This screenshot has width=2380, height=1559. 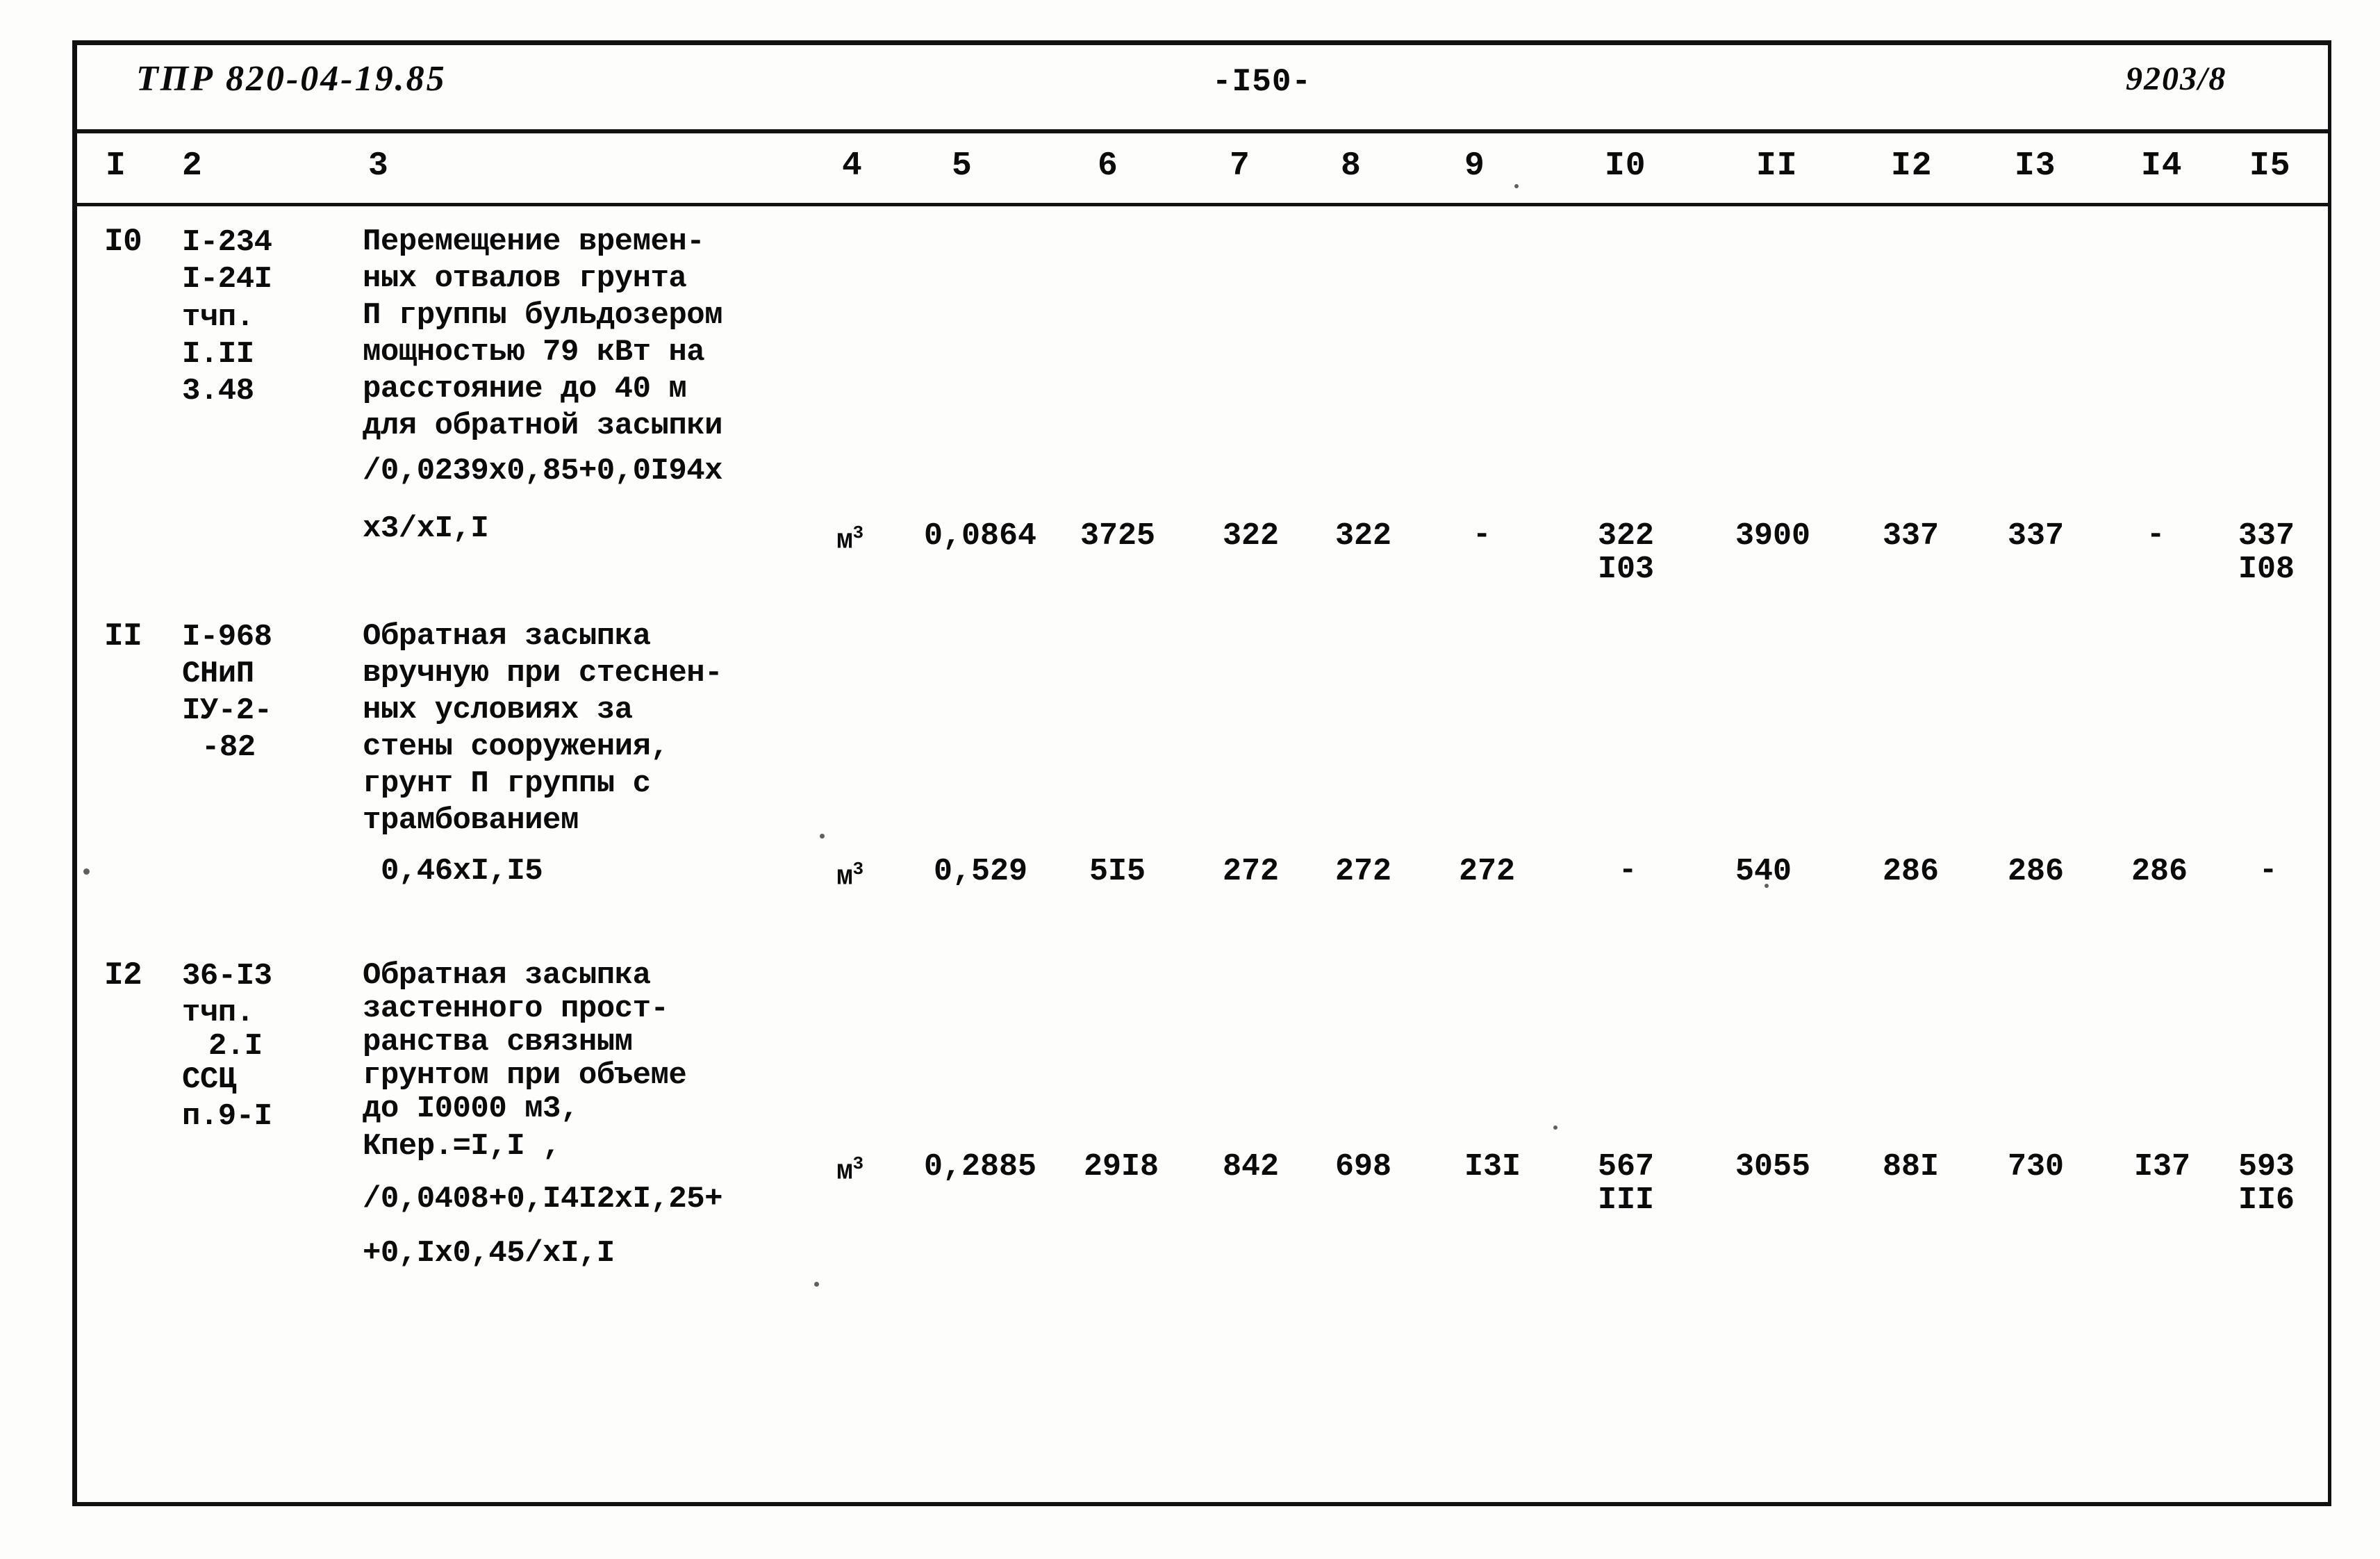 What do you see at coordinates (2036, 871) in the screenshot?
I see `row-value-c13: 286` at bounding box center [2036, 871].